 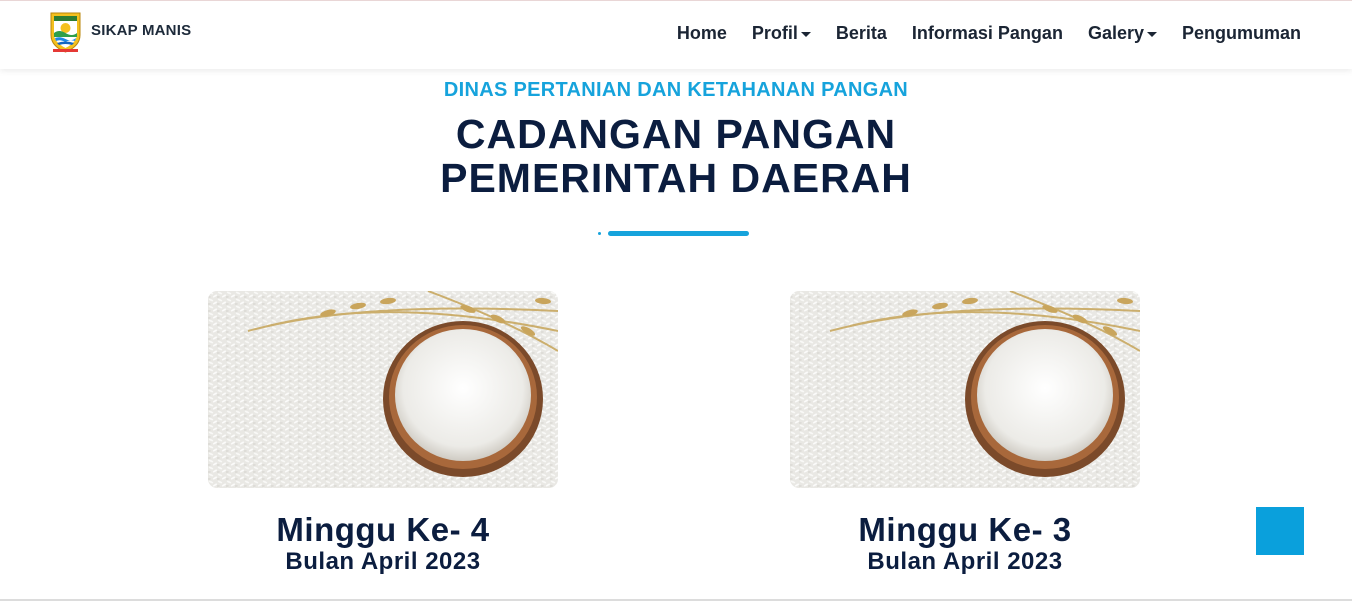 I want to click on nav-item-pengumuman: Pengumuman, so click(x=1241, y=33).